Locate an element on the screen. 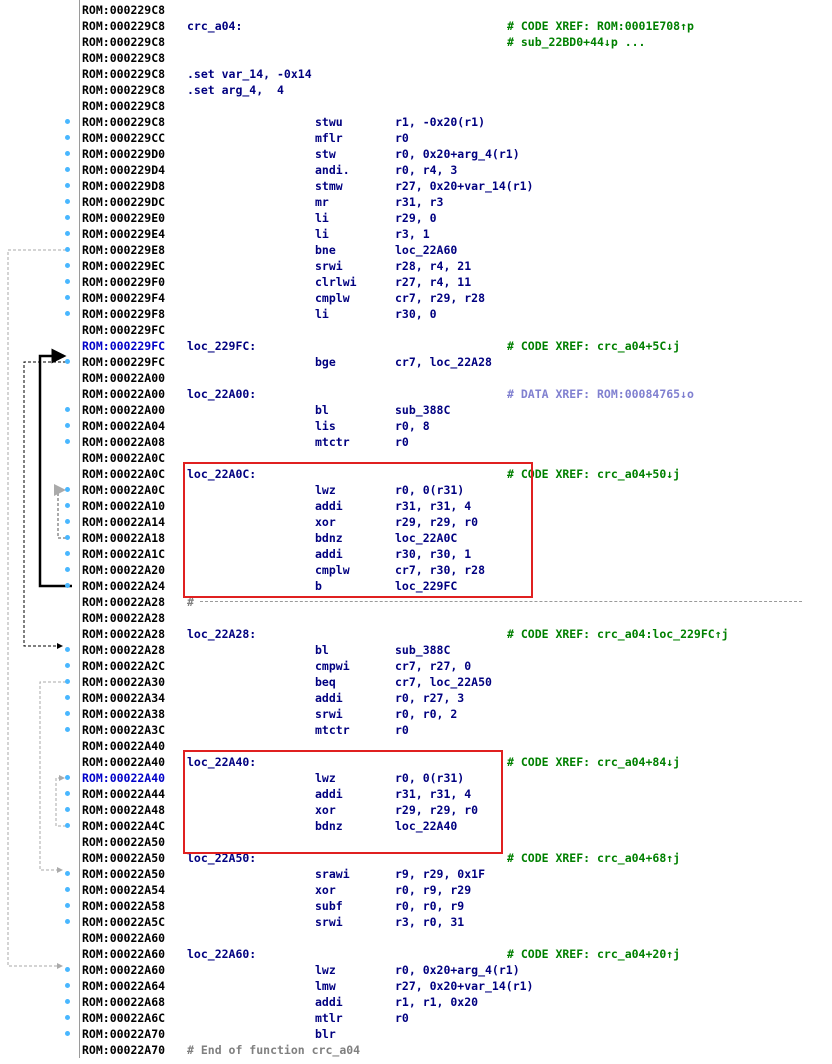 The width and height of the screenshot is (832, 1064). operands: r0, r4, 3 is located at coordinates (426, 170).